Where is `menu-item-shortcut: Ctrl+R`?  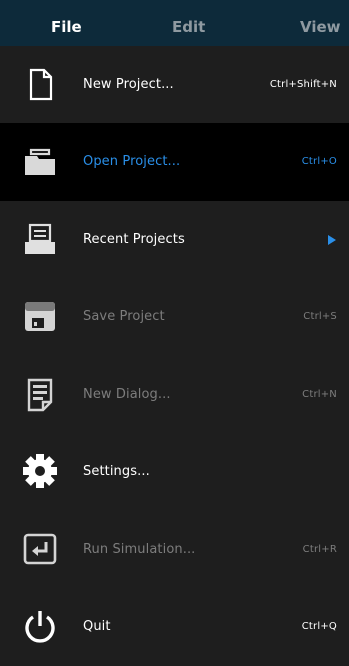
menu-item-shortcut: Ctrl+R is located at coordinates (319, 549).